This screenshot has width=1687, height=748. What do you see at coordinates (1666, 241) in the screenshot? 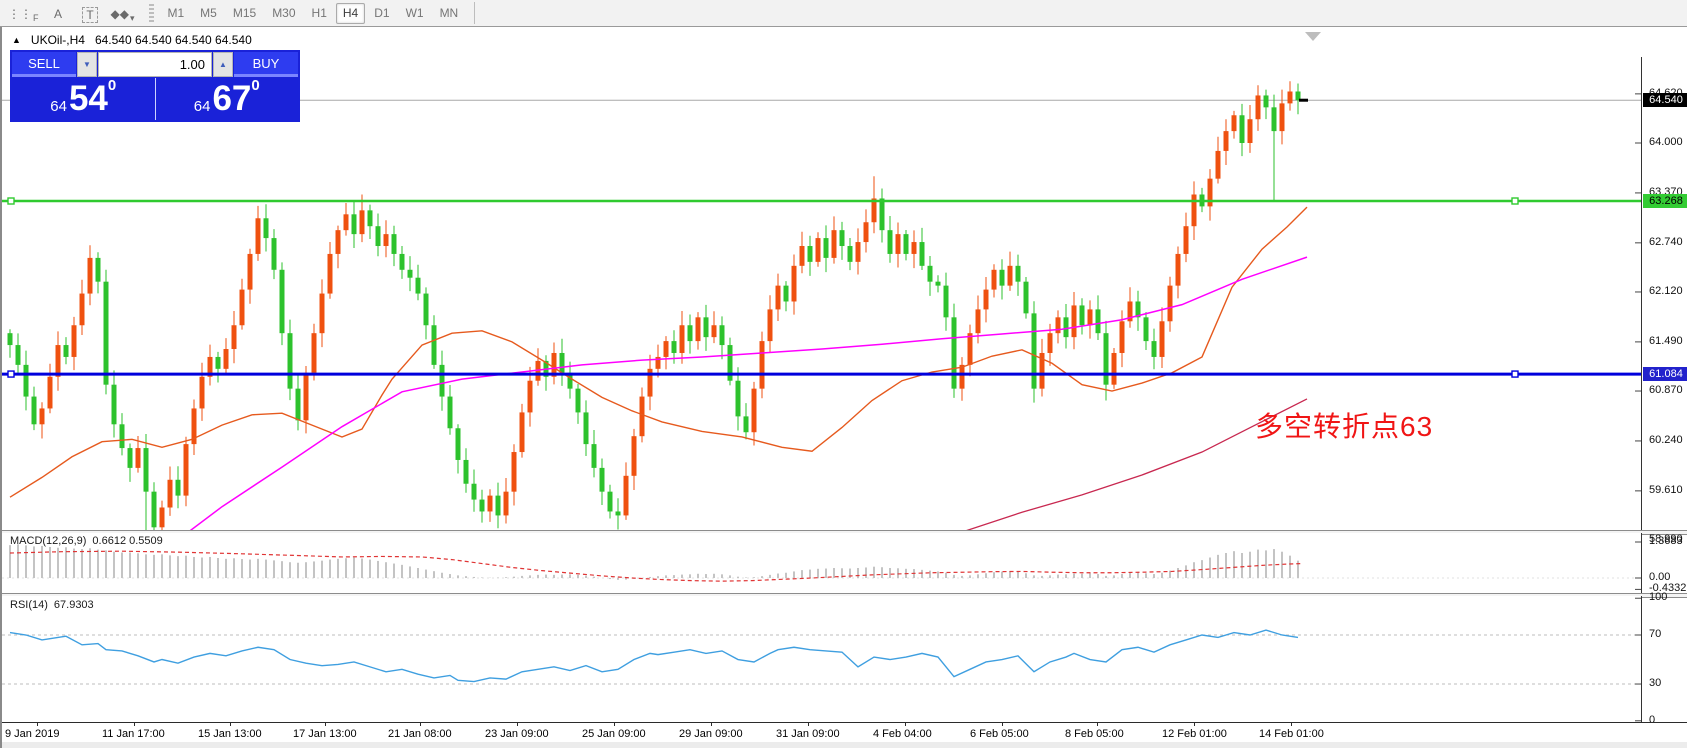
I see `price-tick: 62.740` at bounding box center [1666, 241].